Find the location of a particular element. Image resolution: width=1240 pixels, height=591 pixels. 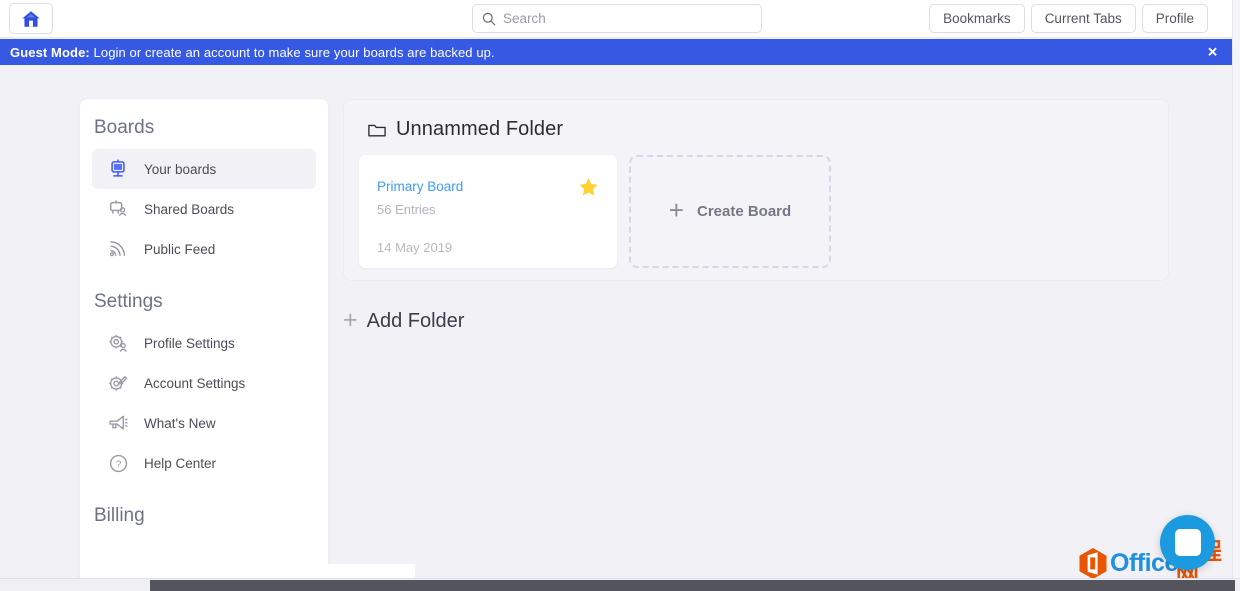

sidebar-item-label: Profile Settings is located at coordinates (189, 343).